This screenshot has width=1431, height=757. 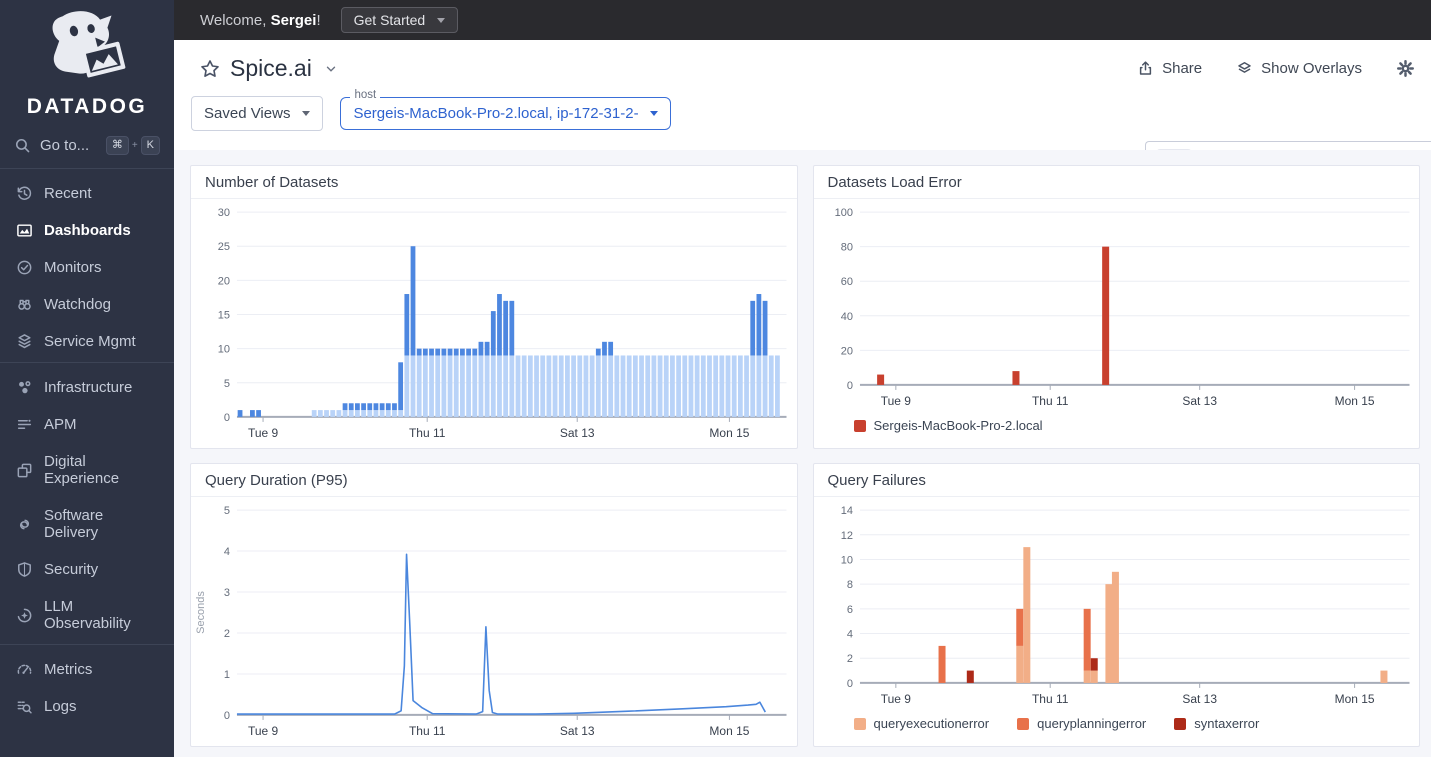 What do you see at coordinates (331, 69) in the screenshot?
I see `chevron-down-icon` at bounding box center [331, 69].